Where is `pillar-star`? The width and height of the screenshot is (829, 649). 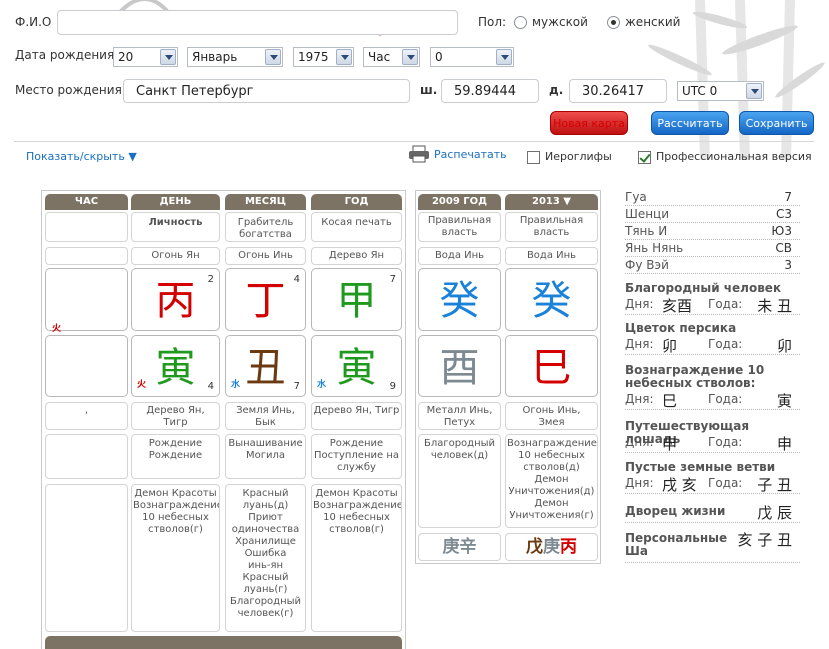
pillar-star is located at coordinates (86, 227).